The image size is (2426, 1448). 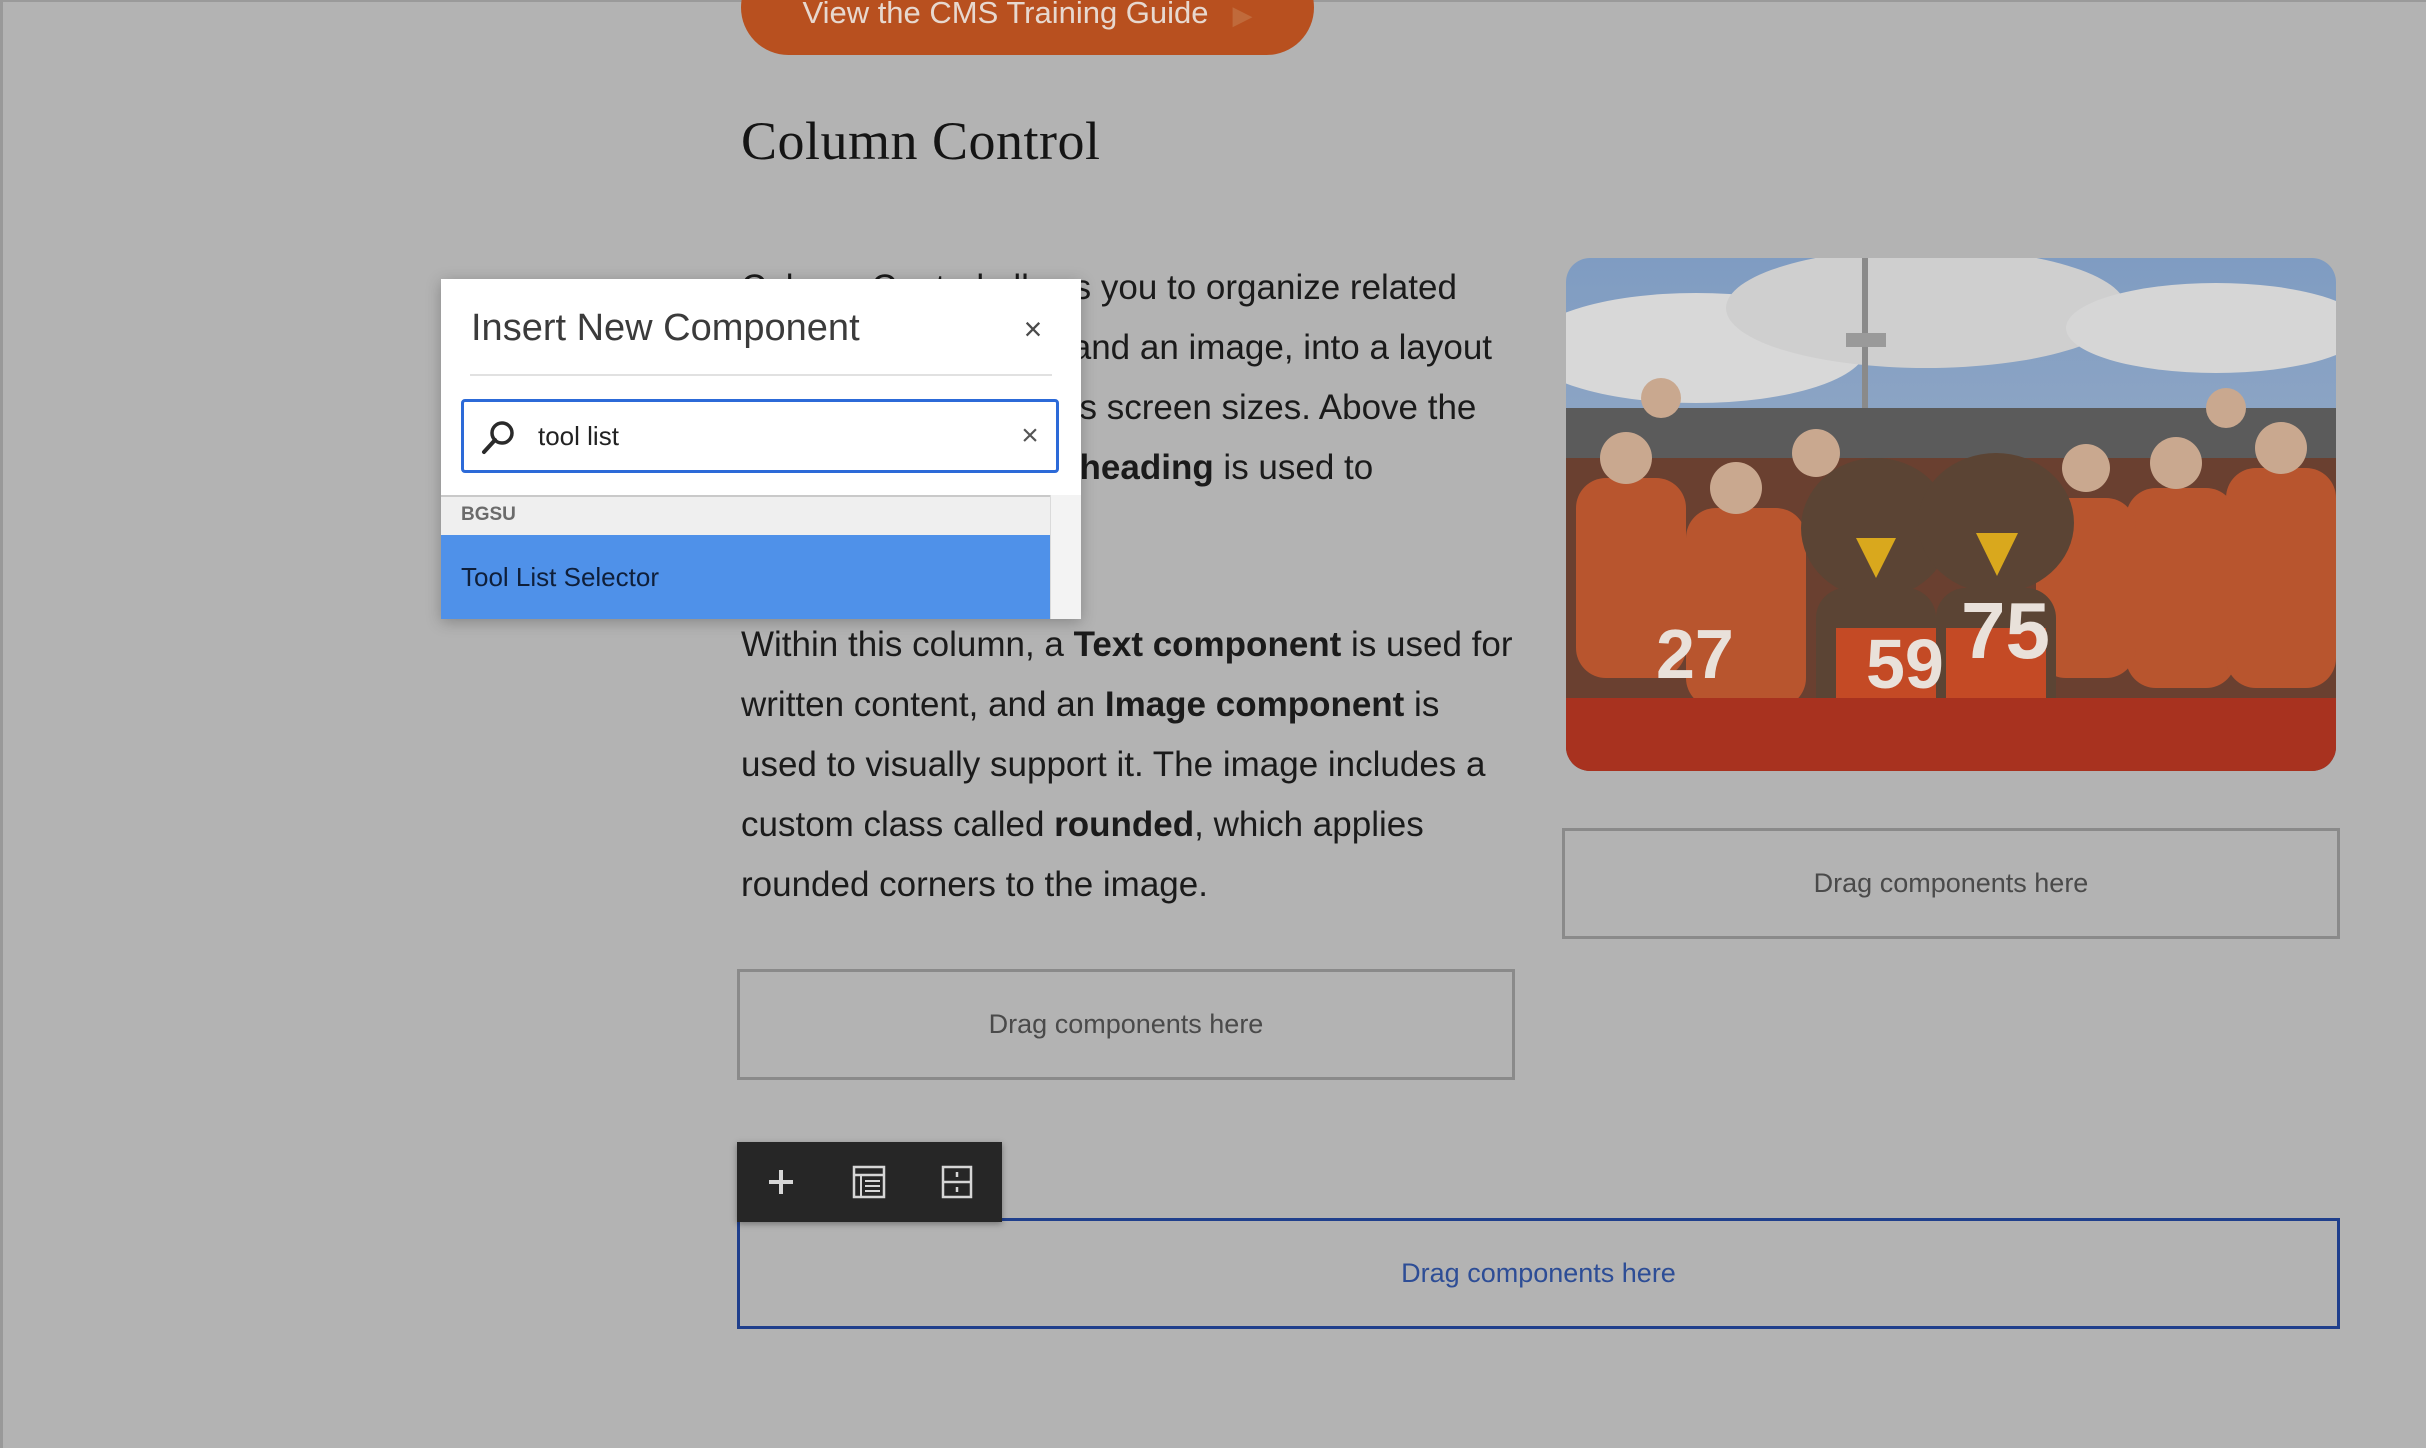 I want to click on drop-zone-selected: Drag components here, so click(x=1538, y=1273).